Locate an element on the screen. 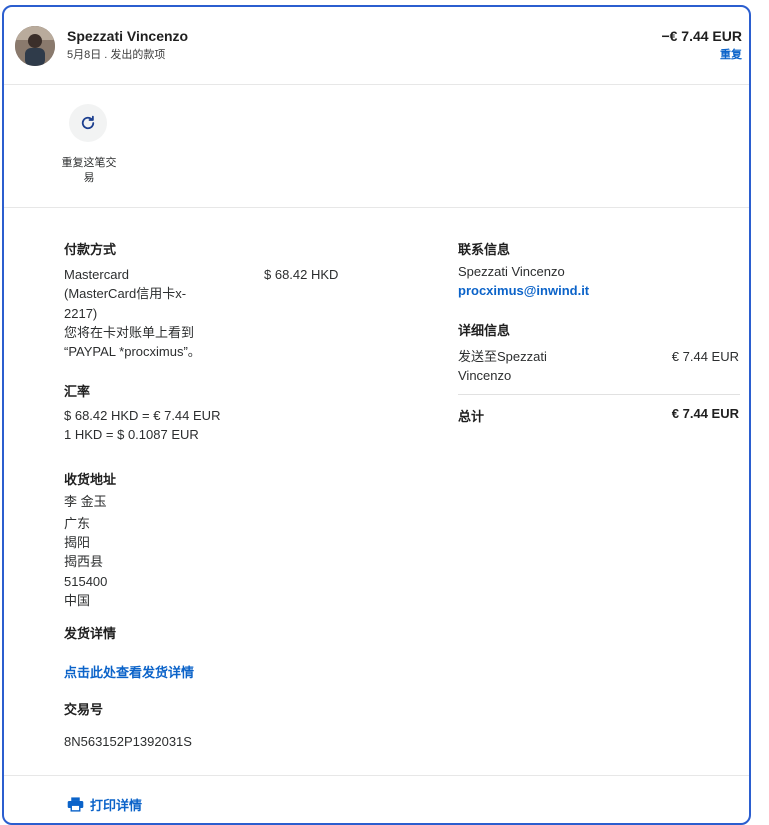 This screenshot has width=769, height=825. merchant-name: Spezzati Vincenzo is located at coordinates (128, 36).